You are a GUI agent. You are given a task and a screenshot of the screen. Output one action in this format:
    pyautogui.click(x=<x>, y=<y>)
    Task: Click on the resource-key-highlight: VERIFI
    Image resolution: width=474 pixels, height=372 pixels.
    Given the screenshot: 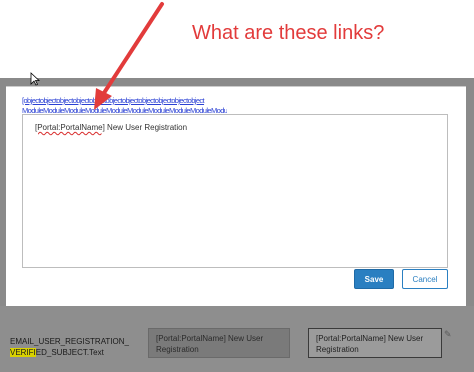 What is the action you would take?
    pyautogui.click(x=23, y=352)
    